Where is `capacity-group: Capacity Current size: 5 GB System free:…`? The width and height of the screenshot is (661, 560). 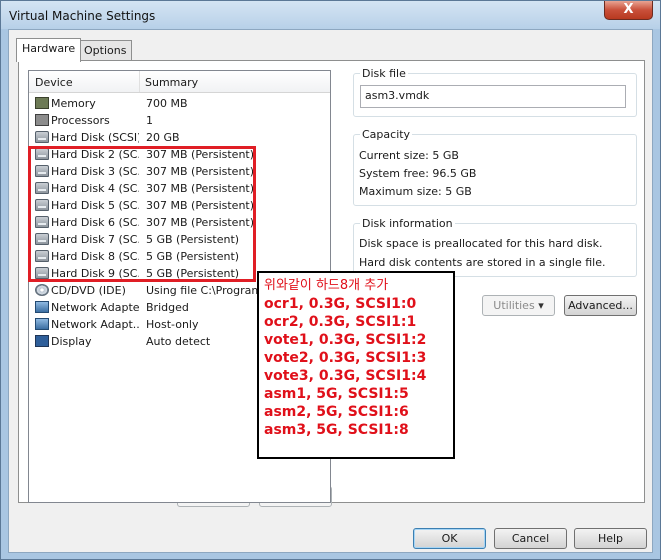
capacity-group: Capacity Current size: 5 GB System free:… is located at coordinates (495, 167).